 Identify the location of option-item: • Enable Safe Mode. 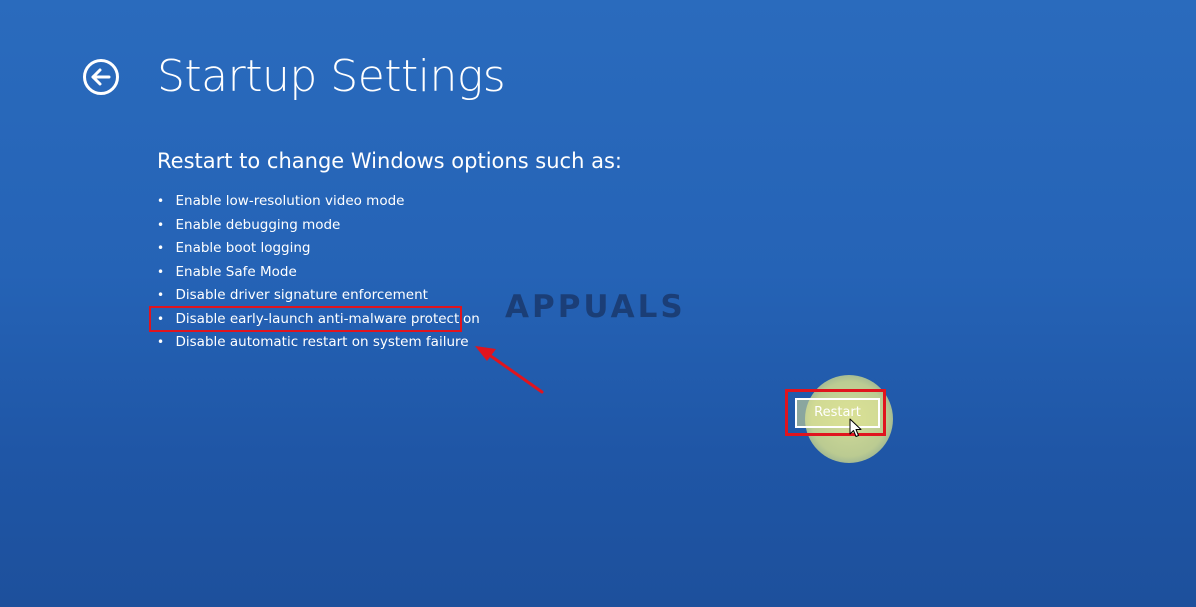
(318, 273).